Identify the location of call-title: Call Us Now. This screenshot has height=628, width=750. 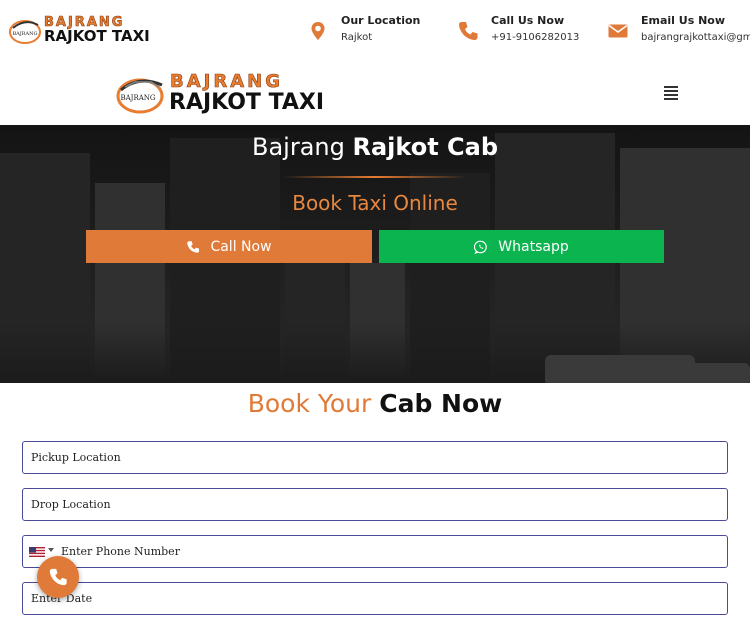
(528, 20).